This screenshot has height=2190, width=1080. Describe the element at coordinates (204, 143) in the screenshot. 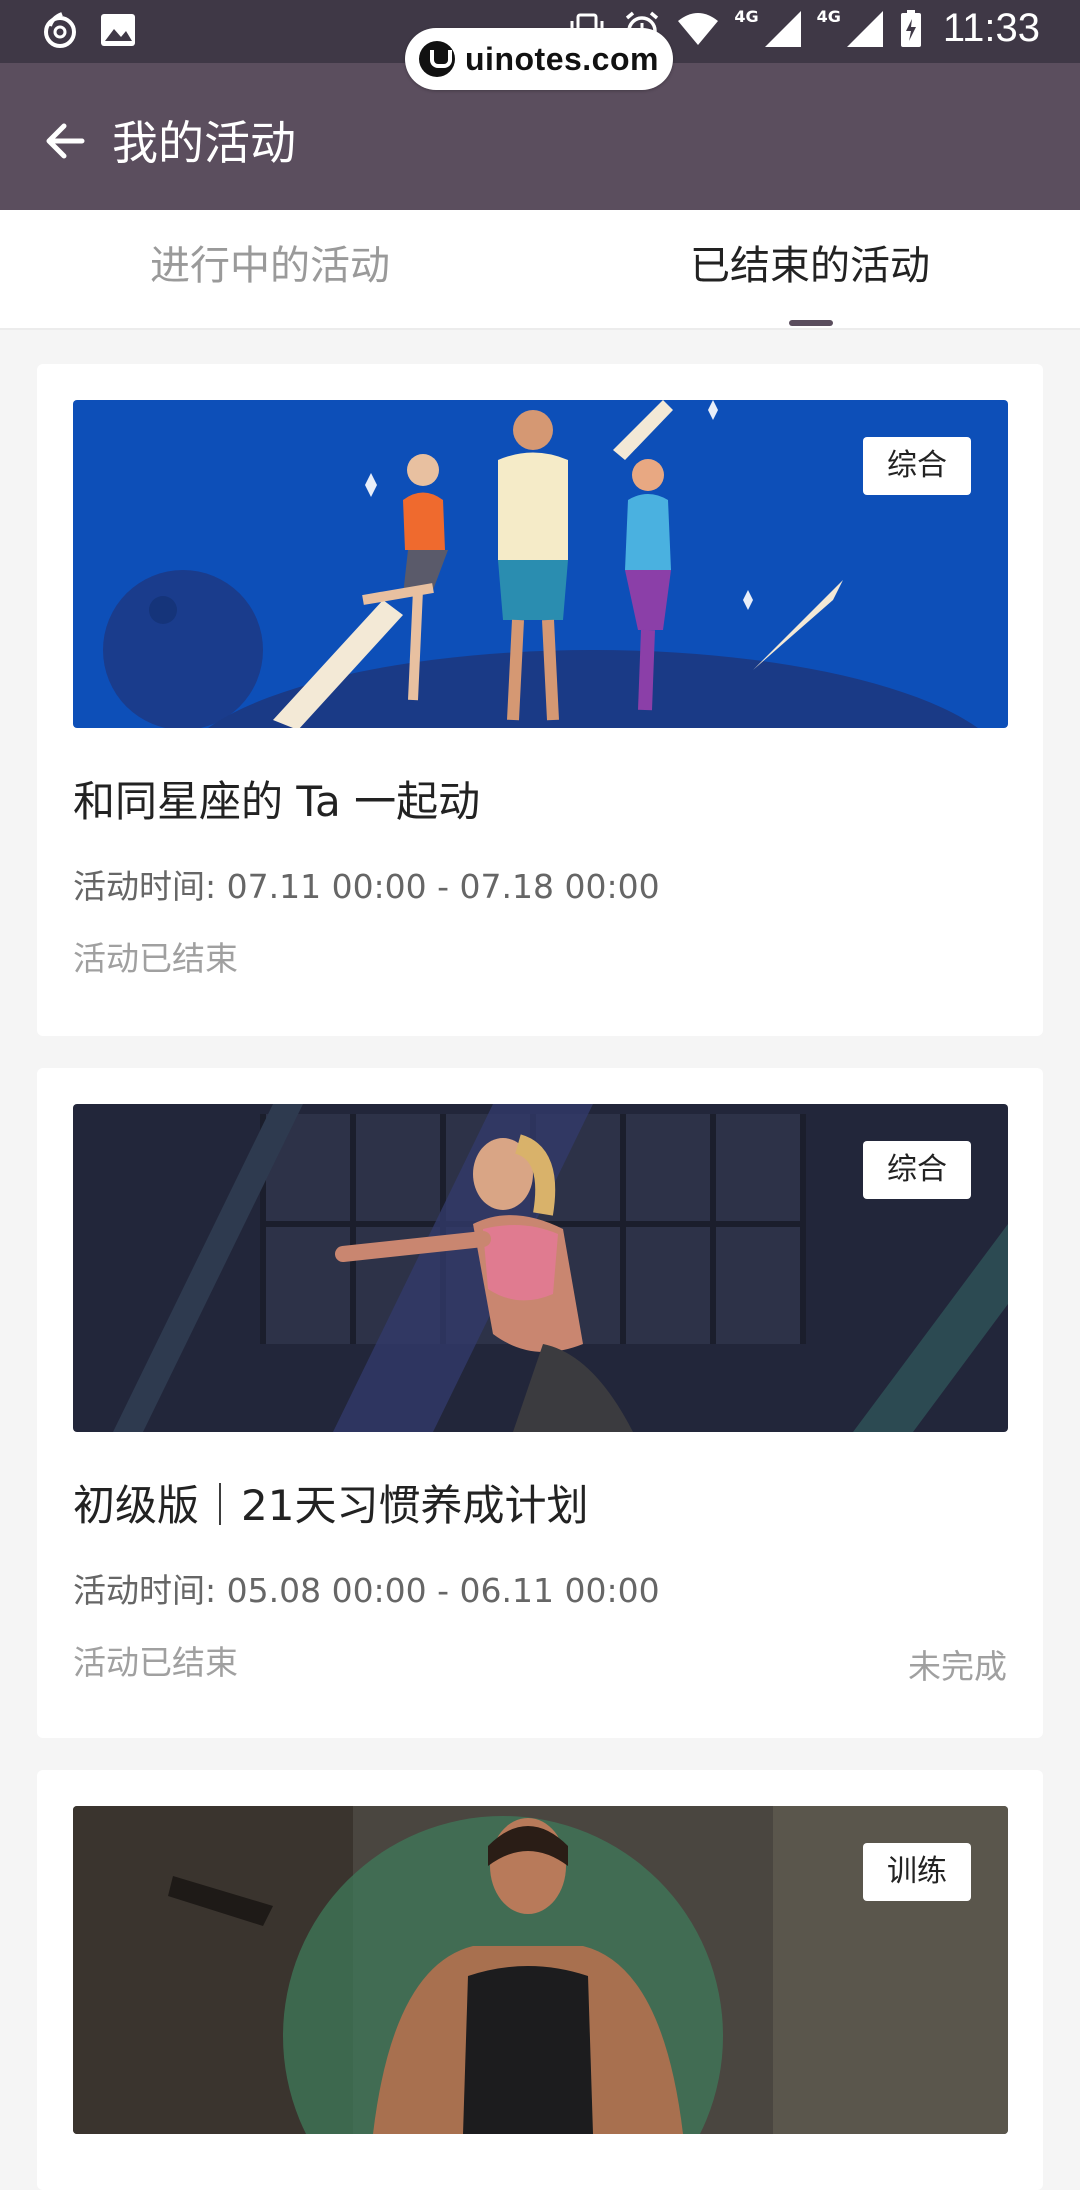

I see `page-title: 我的活动` at that location.